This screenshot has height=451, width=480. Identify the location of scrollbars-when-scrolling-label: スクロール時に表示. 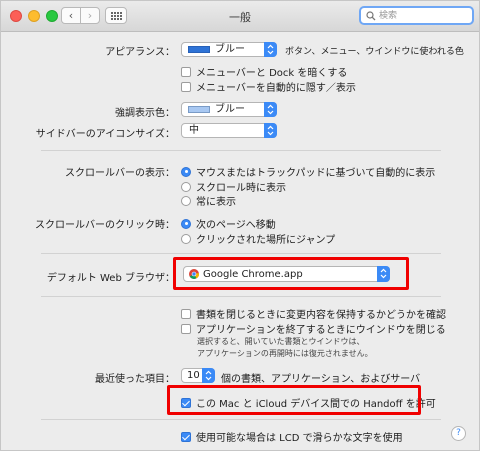
(241, 188).